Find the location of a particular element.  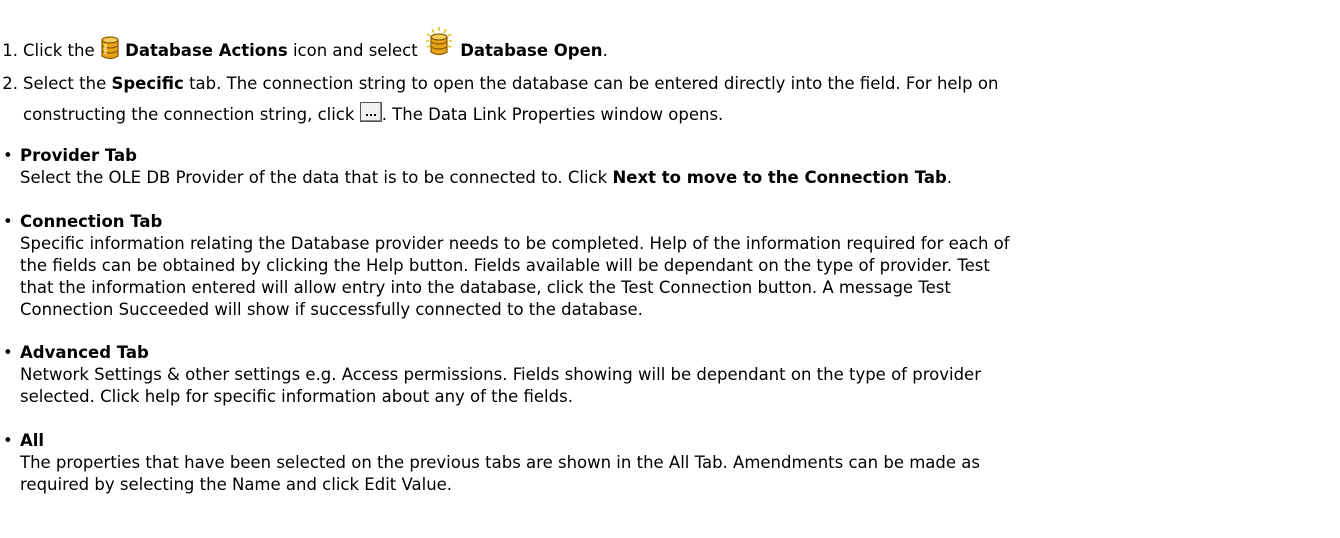

database-open-label: Database Open is located at coordinates (531, 50).